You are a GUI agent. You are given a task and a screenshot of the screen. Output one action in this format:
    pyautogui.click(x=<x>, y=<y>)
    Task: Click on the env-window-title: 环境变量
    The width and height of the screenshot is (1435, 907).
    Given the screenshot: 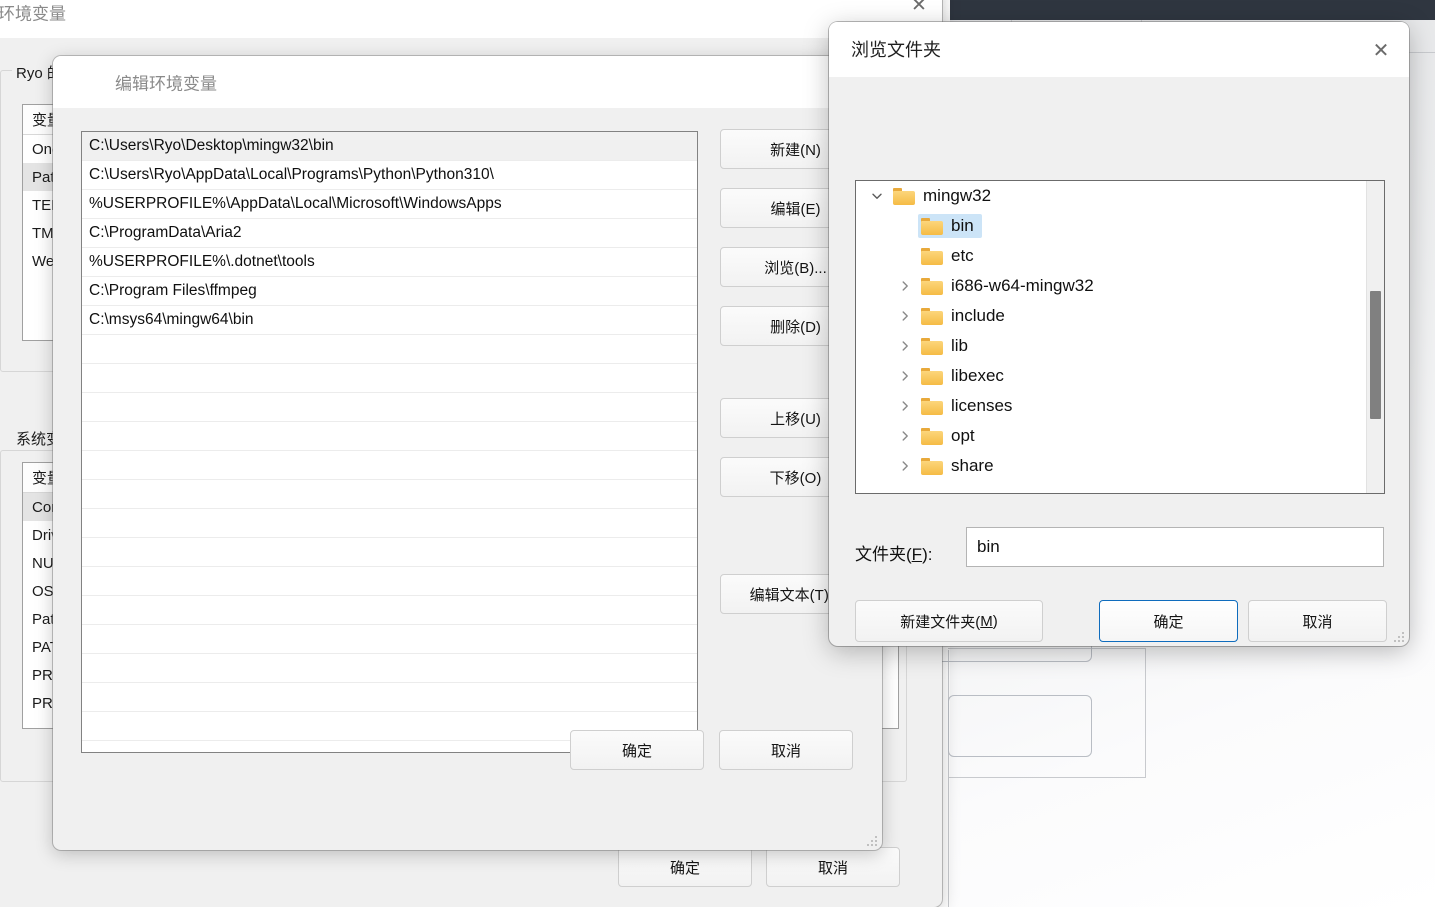 What is the action you would take?
    pyautogui.click(x=33, y=14)
    